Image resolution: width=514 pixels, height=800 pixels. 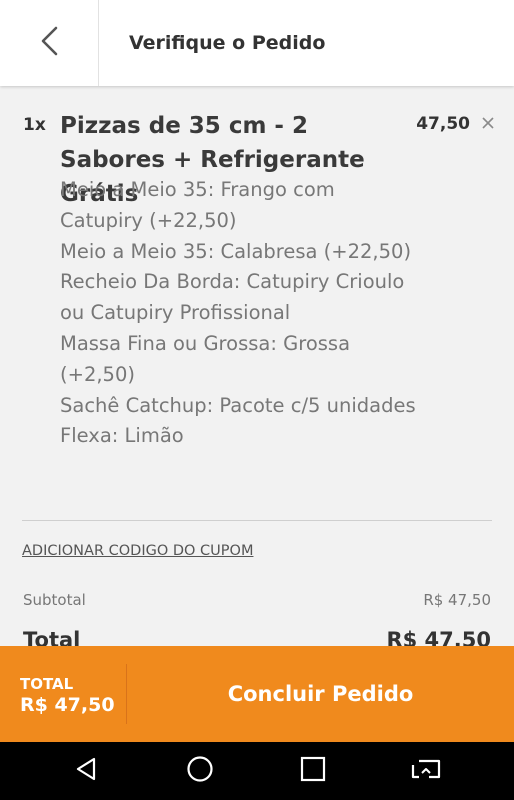 I want to click on home-circle-icon, so click(x=200, y=771).